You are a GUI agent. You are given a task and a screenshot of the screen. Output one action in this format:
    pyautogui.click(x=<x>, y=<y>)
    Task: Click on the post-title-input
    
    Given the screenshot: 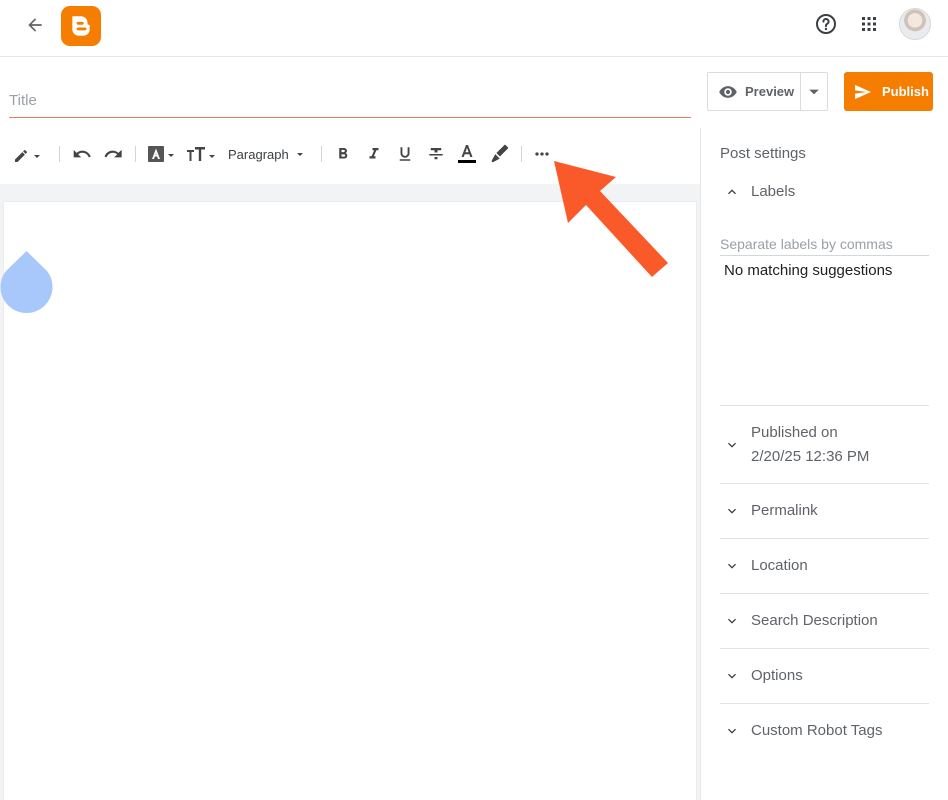 What is the action you would take?
    pyautogui.click(x=350, y=103)
    